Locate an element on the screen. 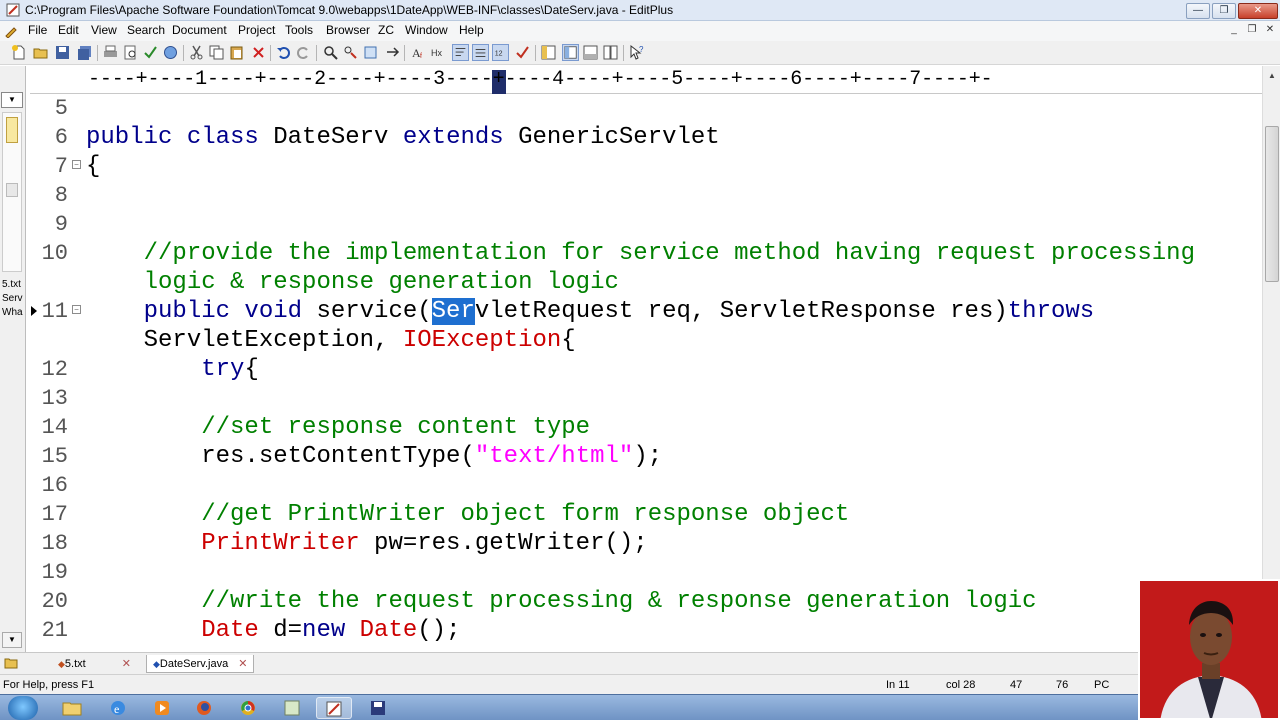 The height and width of the screenshot is (720, 1280). start-button is located at coordinates (23, 708).